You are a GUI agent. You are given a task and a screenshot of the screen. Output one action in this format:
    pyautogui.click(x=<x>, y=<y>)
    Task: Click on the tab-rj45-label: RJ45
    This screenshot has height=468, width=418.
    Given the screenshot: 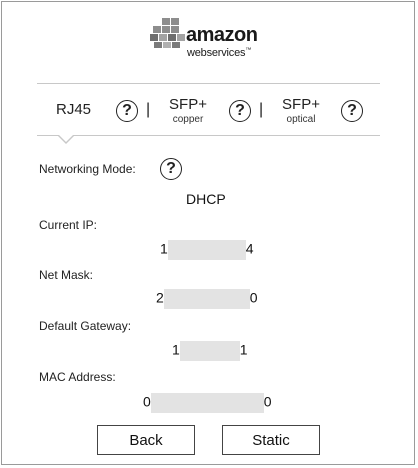 What is the action you would take?
    pyautogui.click(x=74, y=109)
    